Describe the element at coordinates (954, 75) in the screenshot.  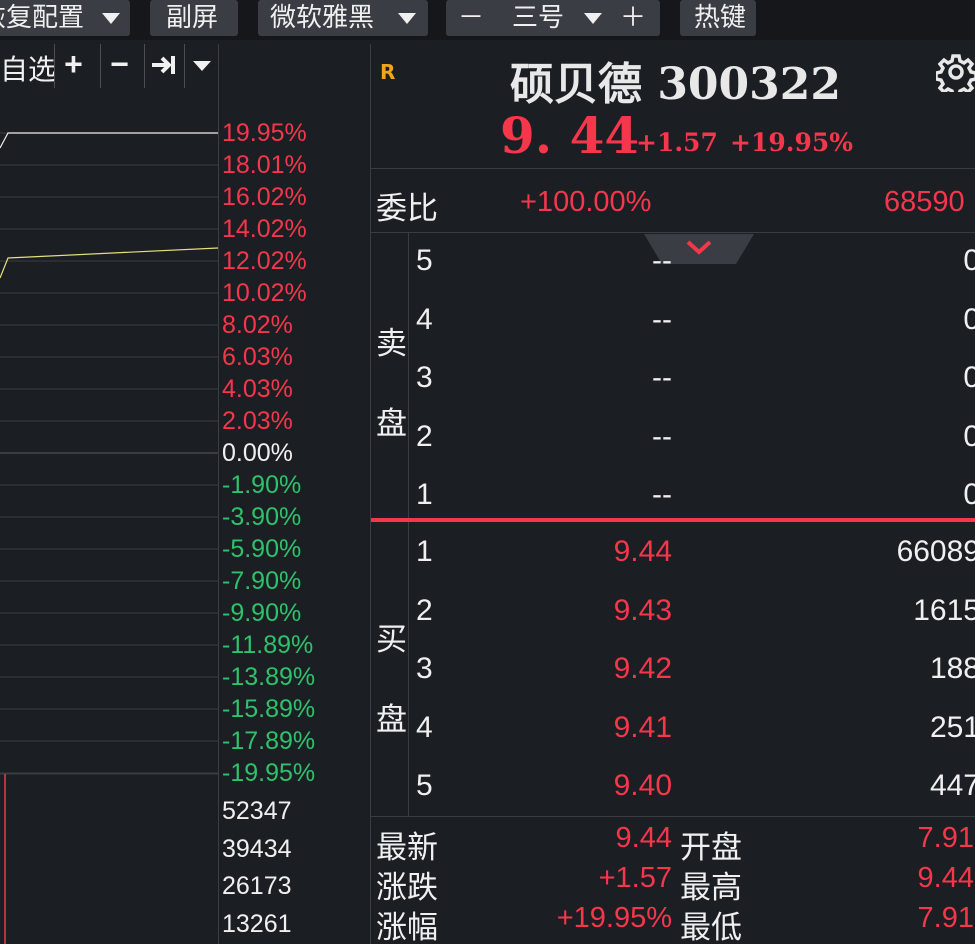
I see `gear-icon` at that location.